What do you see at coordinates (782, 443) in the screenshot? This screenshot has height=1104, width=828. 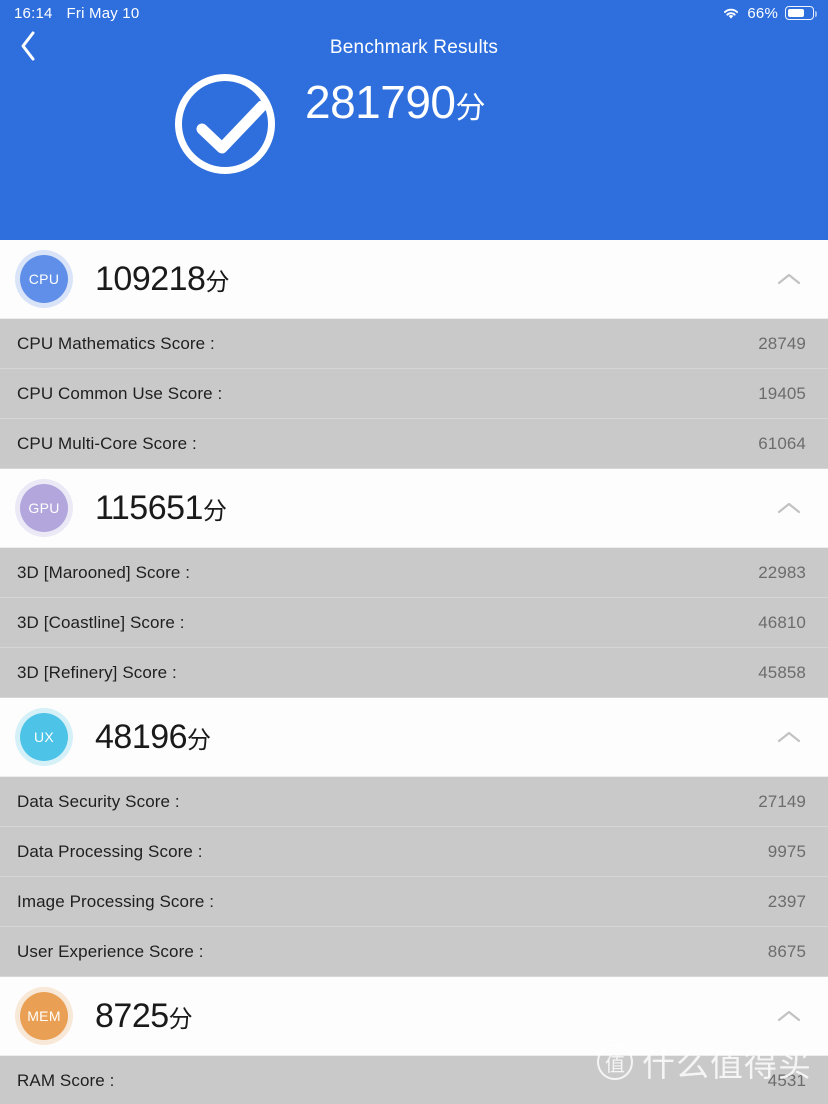 I see `row-value: 61064` at bounding box center [782, 443].